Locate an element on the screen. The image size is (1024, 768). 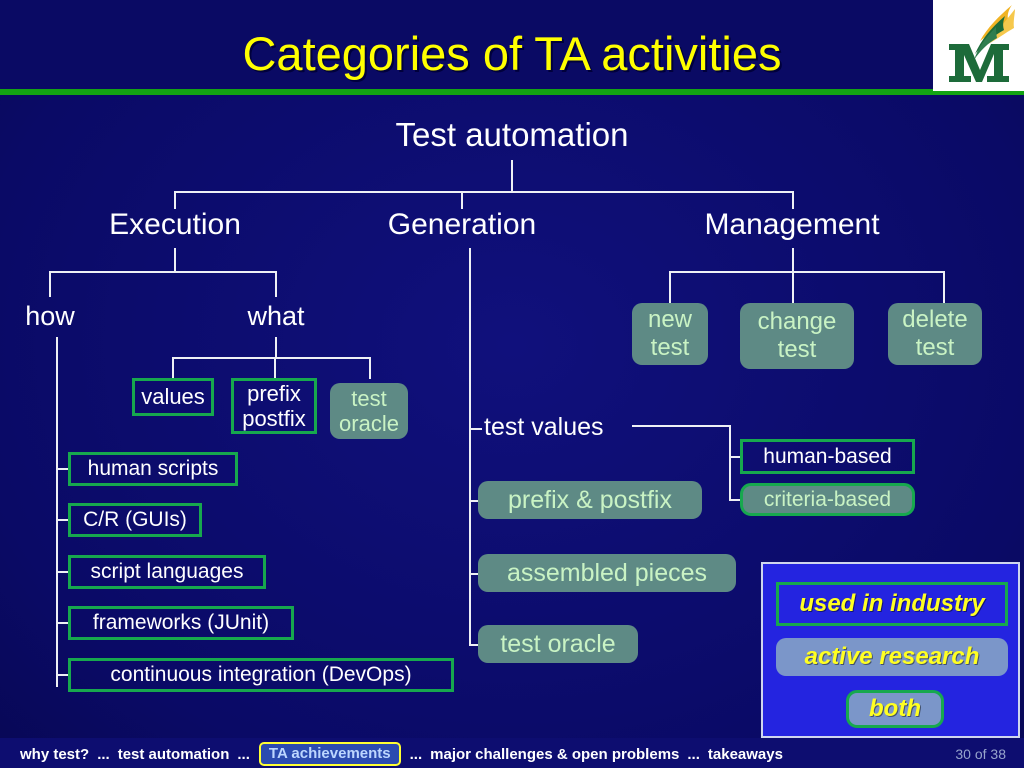
tree-box-cr-guis: C/R (GUIs) is located at coordinates (135, 520).